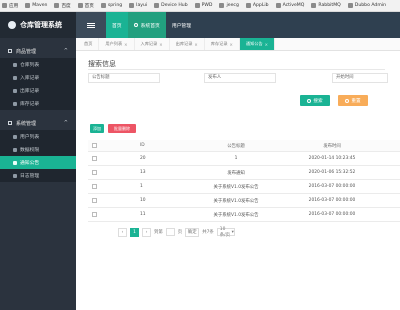 This screenshot has width=400, height=310. What do you see at coordinates (229, 5) in the screenshot?
I see `bookmark-item: jeecg` at bounding box center [229, 5].